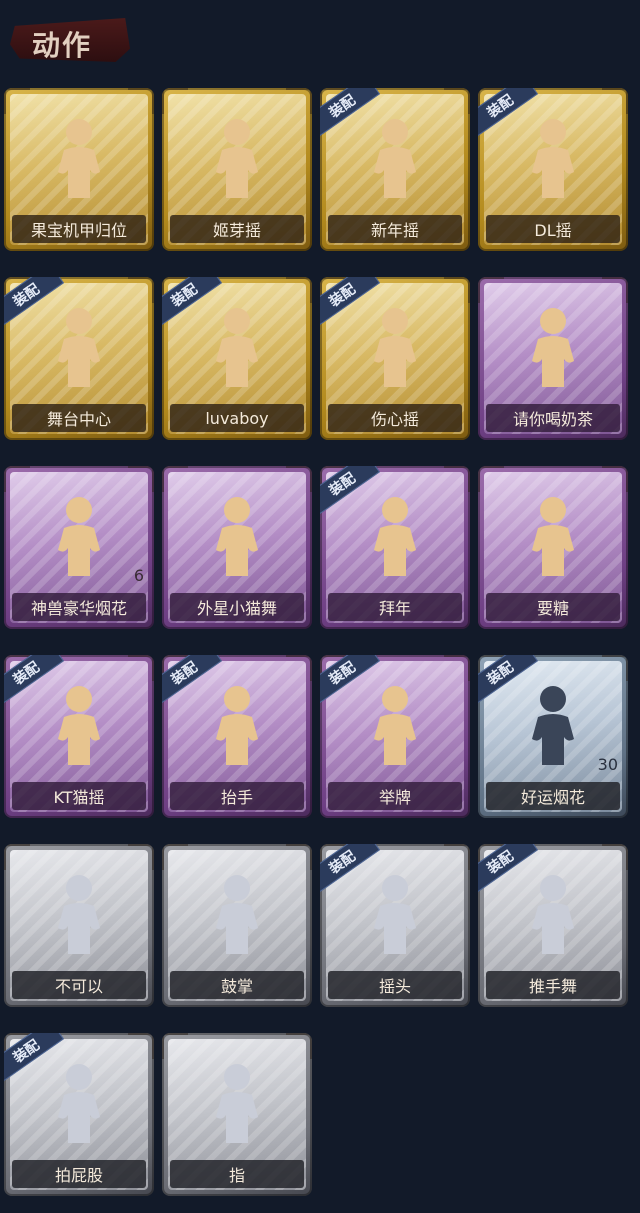 The height and width of the screenshot is (1213, 640). What do you see at coordinates (62, 45) in the screenshot?
I see `section-title: 动作` at bounding box center [62, 45].